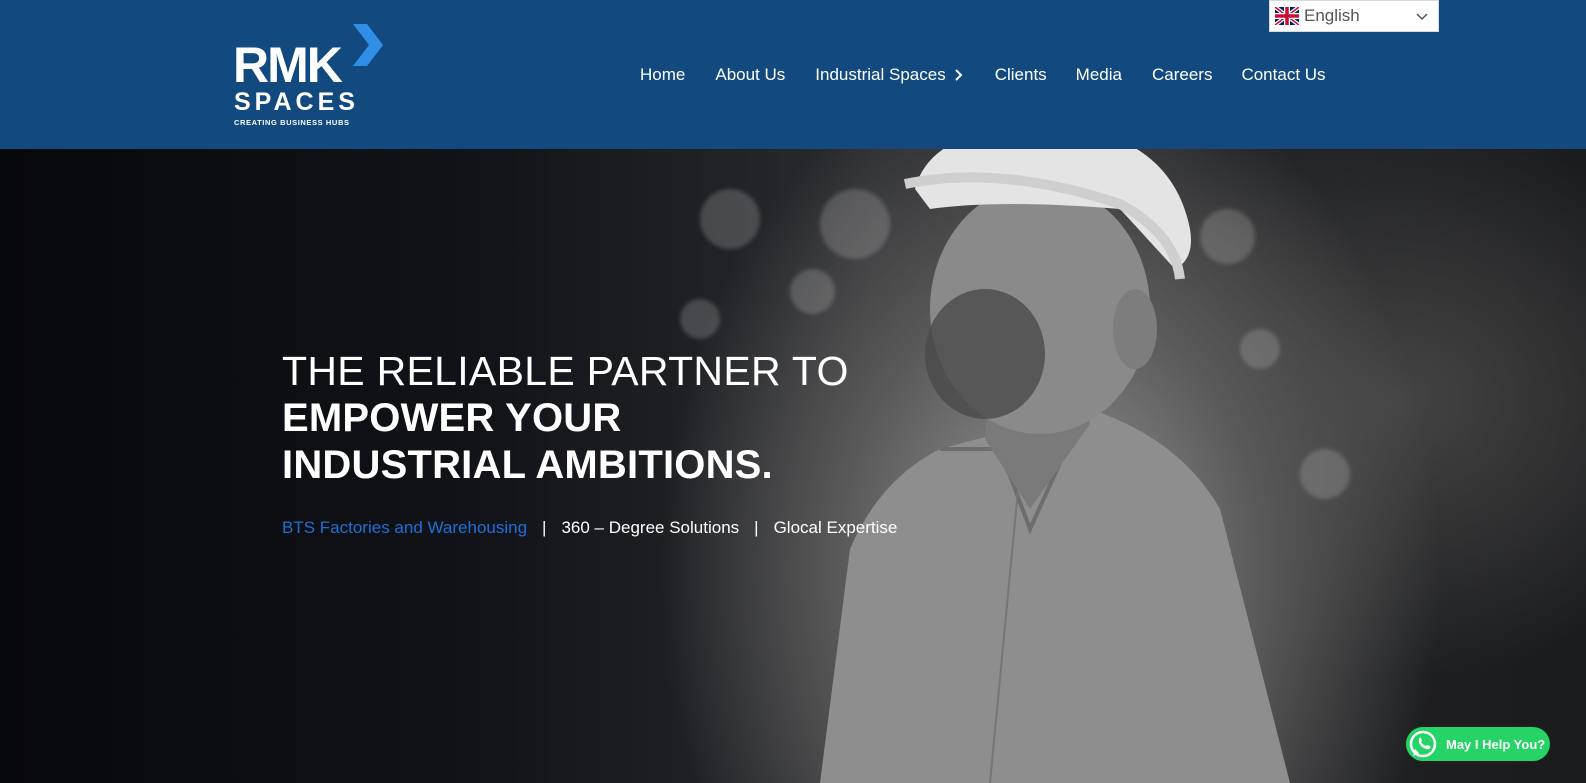  Describe the element at coordinates (650, 527) in the screenshot. I see `hero-subline-item: 360 – Degree Solutions` at that location.